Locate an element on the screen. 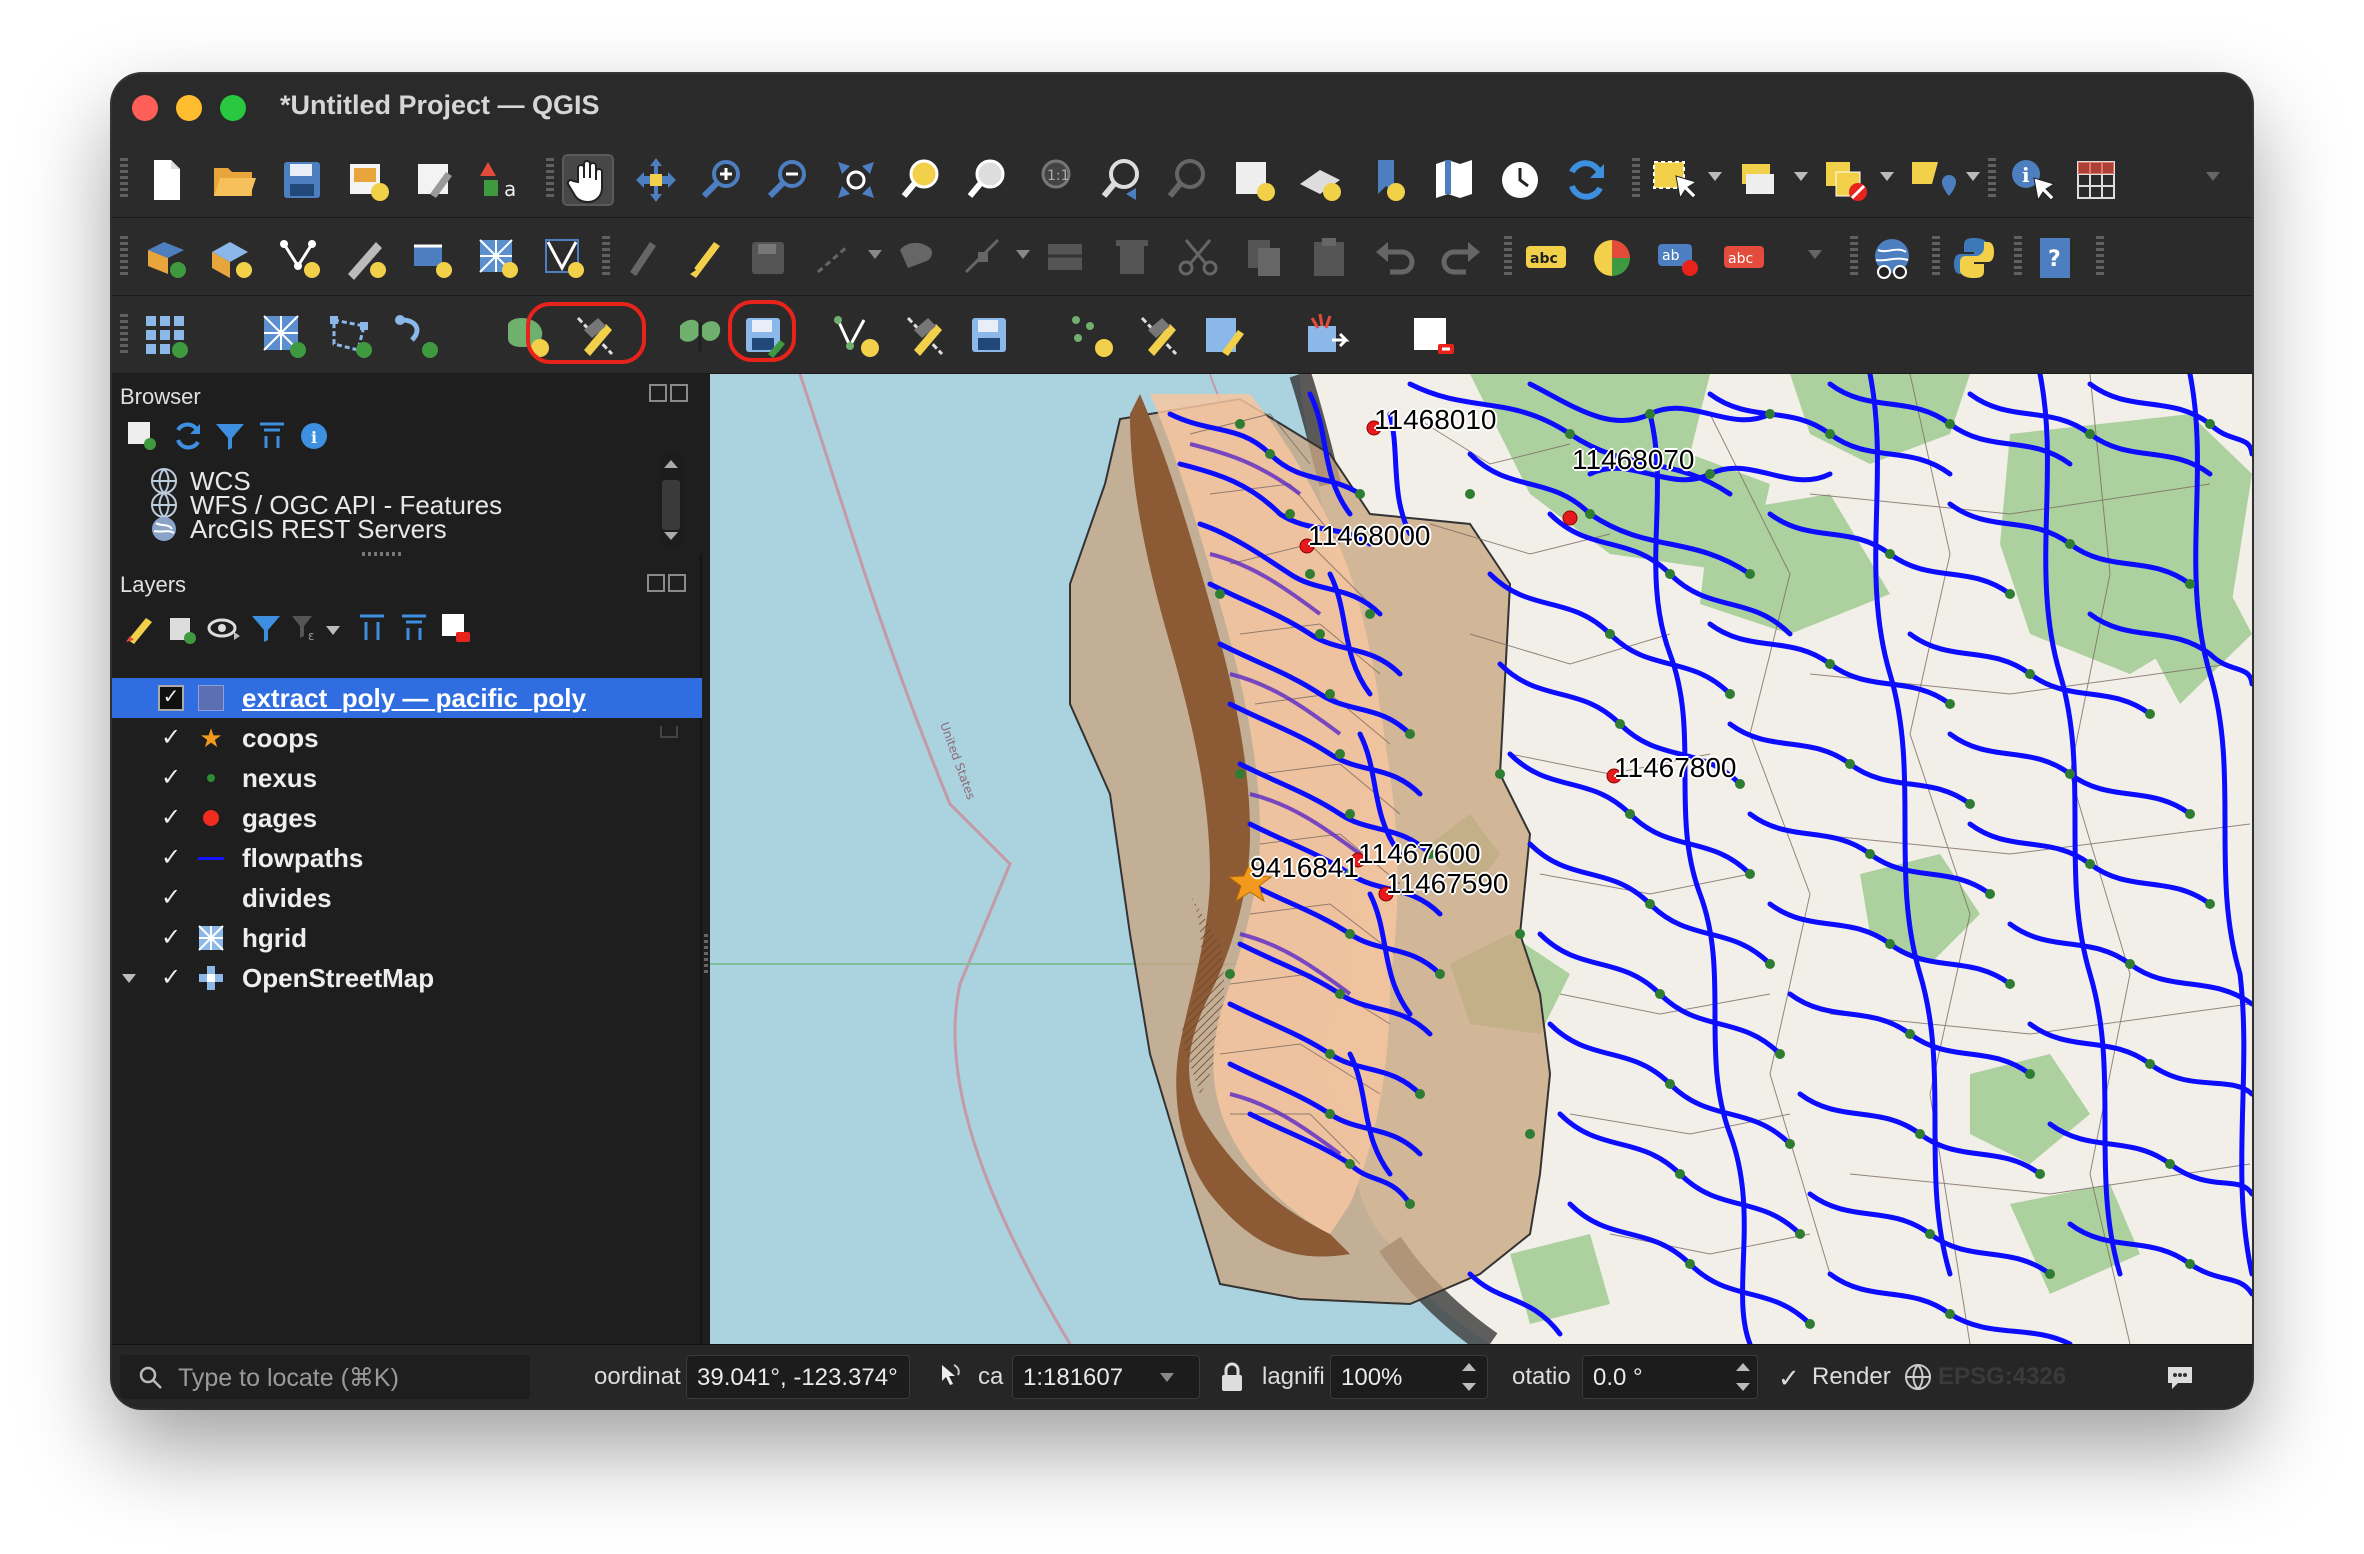 The height and width of the screenshot is (1554, 2364). open-project-icon is located at coordinates (234, 180).